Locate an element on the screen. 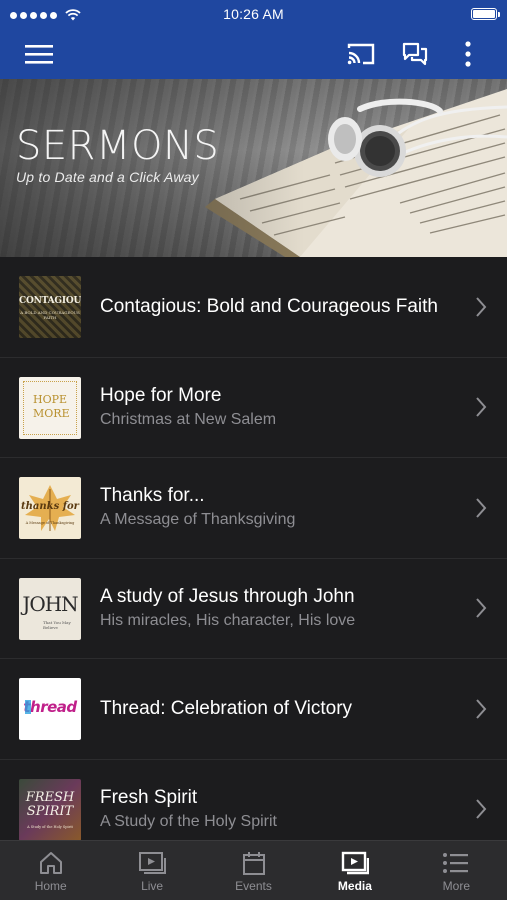  chat-button is located at coordinates (415, 53).